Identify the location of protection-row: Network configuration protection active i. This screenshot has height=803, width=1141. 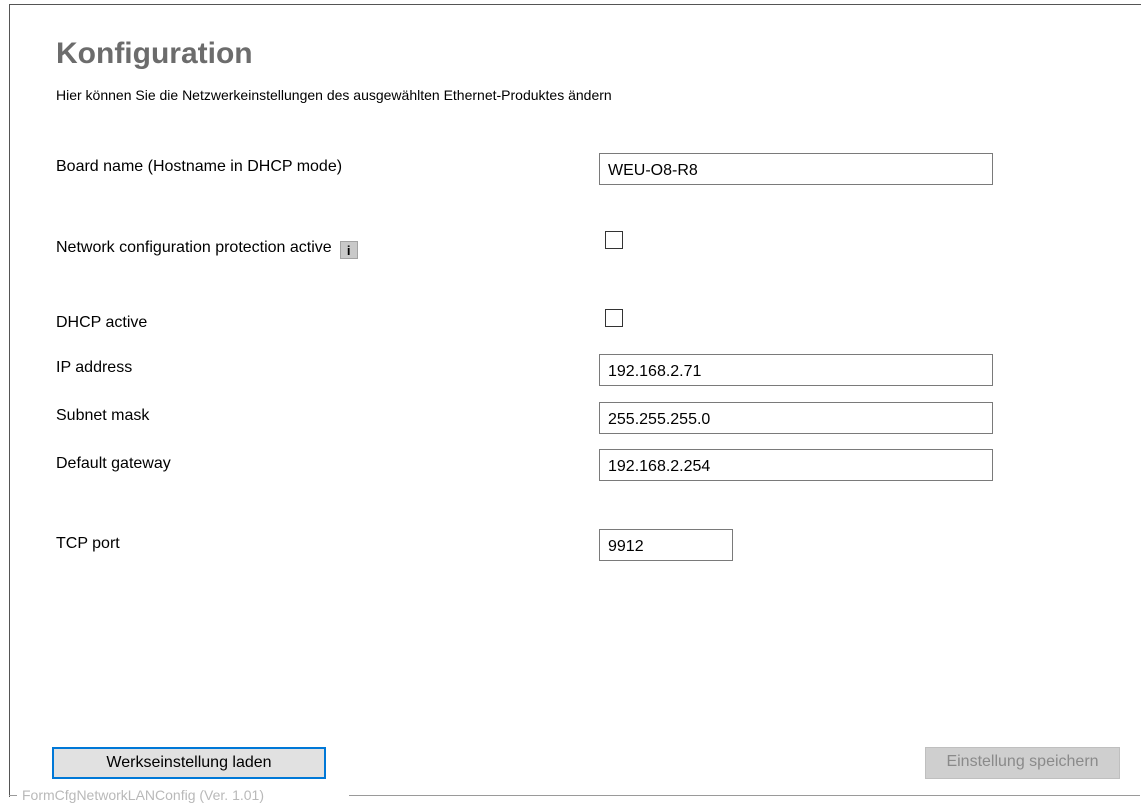
(207, 248).